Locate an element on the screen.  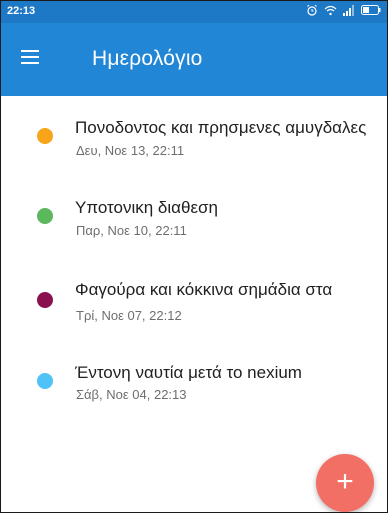
menu-icon is located at coordinates (33, 58).